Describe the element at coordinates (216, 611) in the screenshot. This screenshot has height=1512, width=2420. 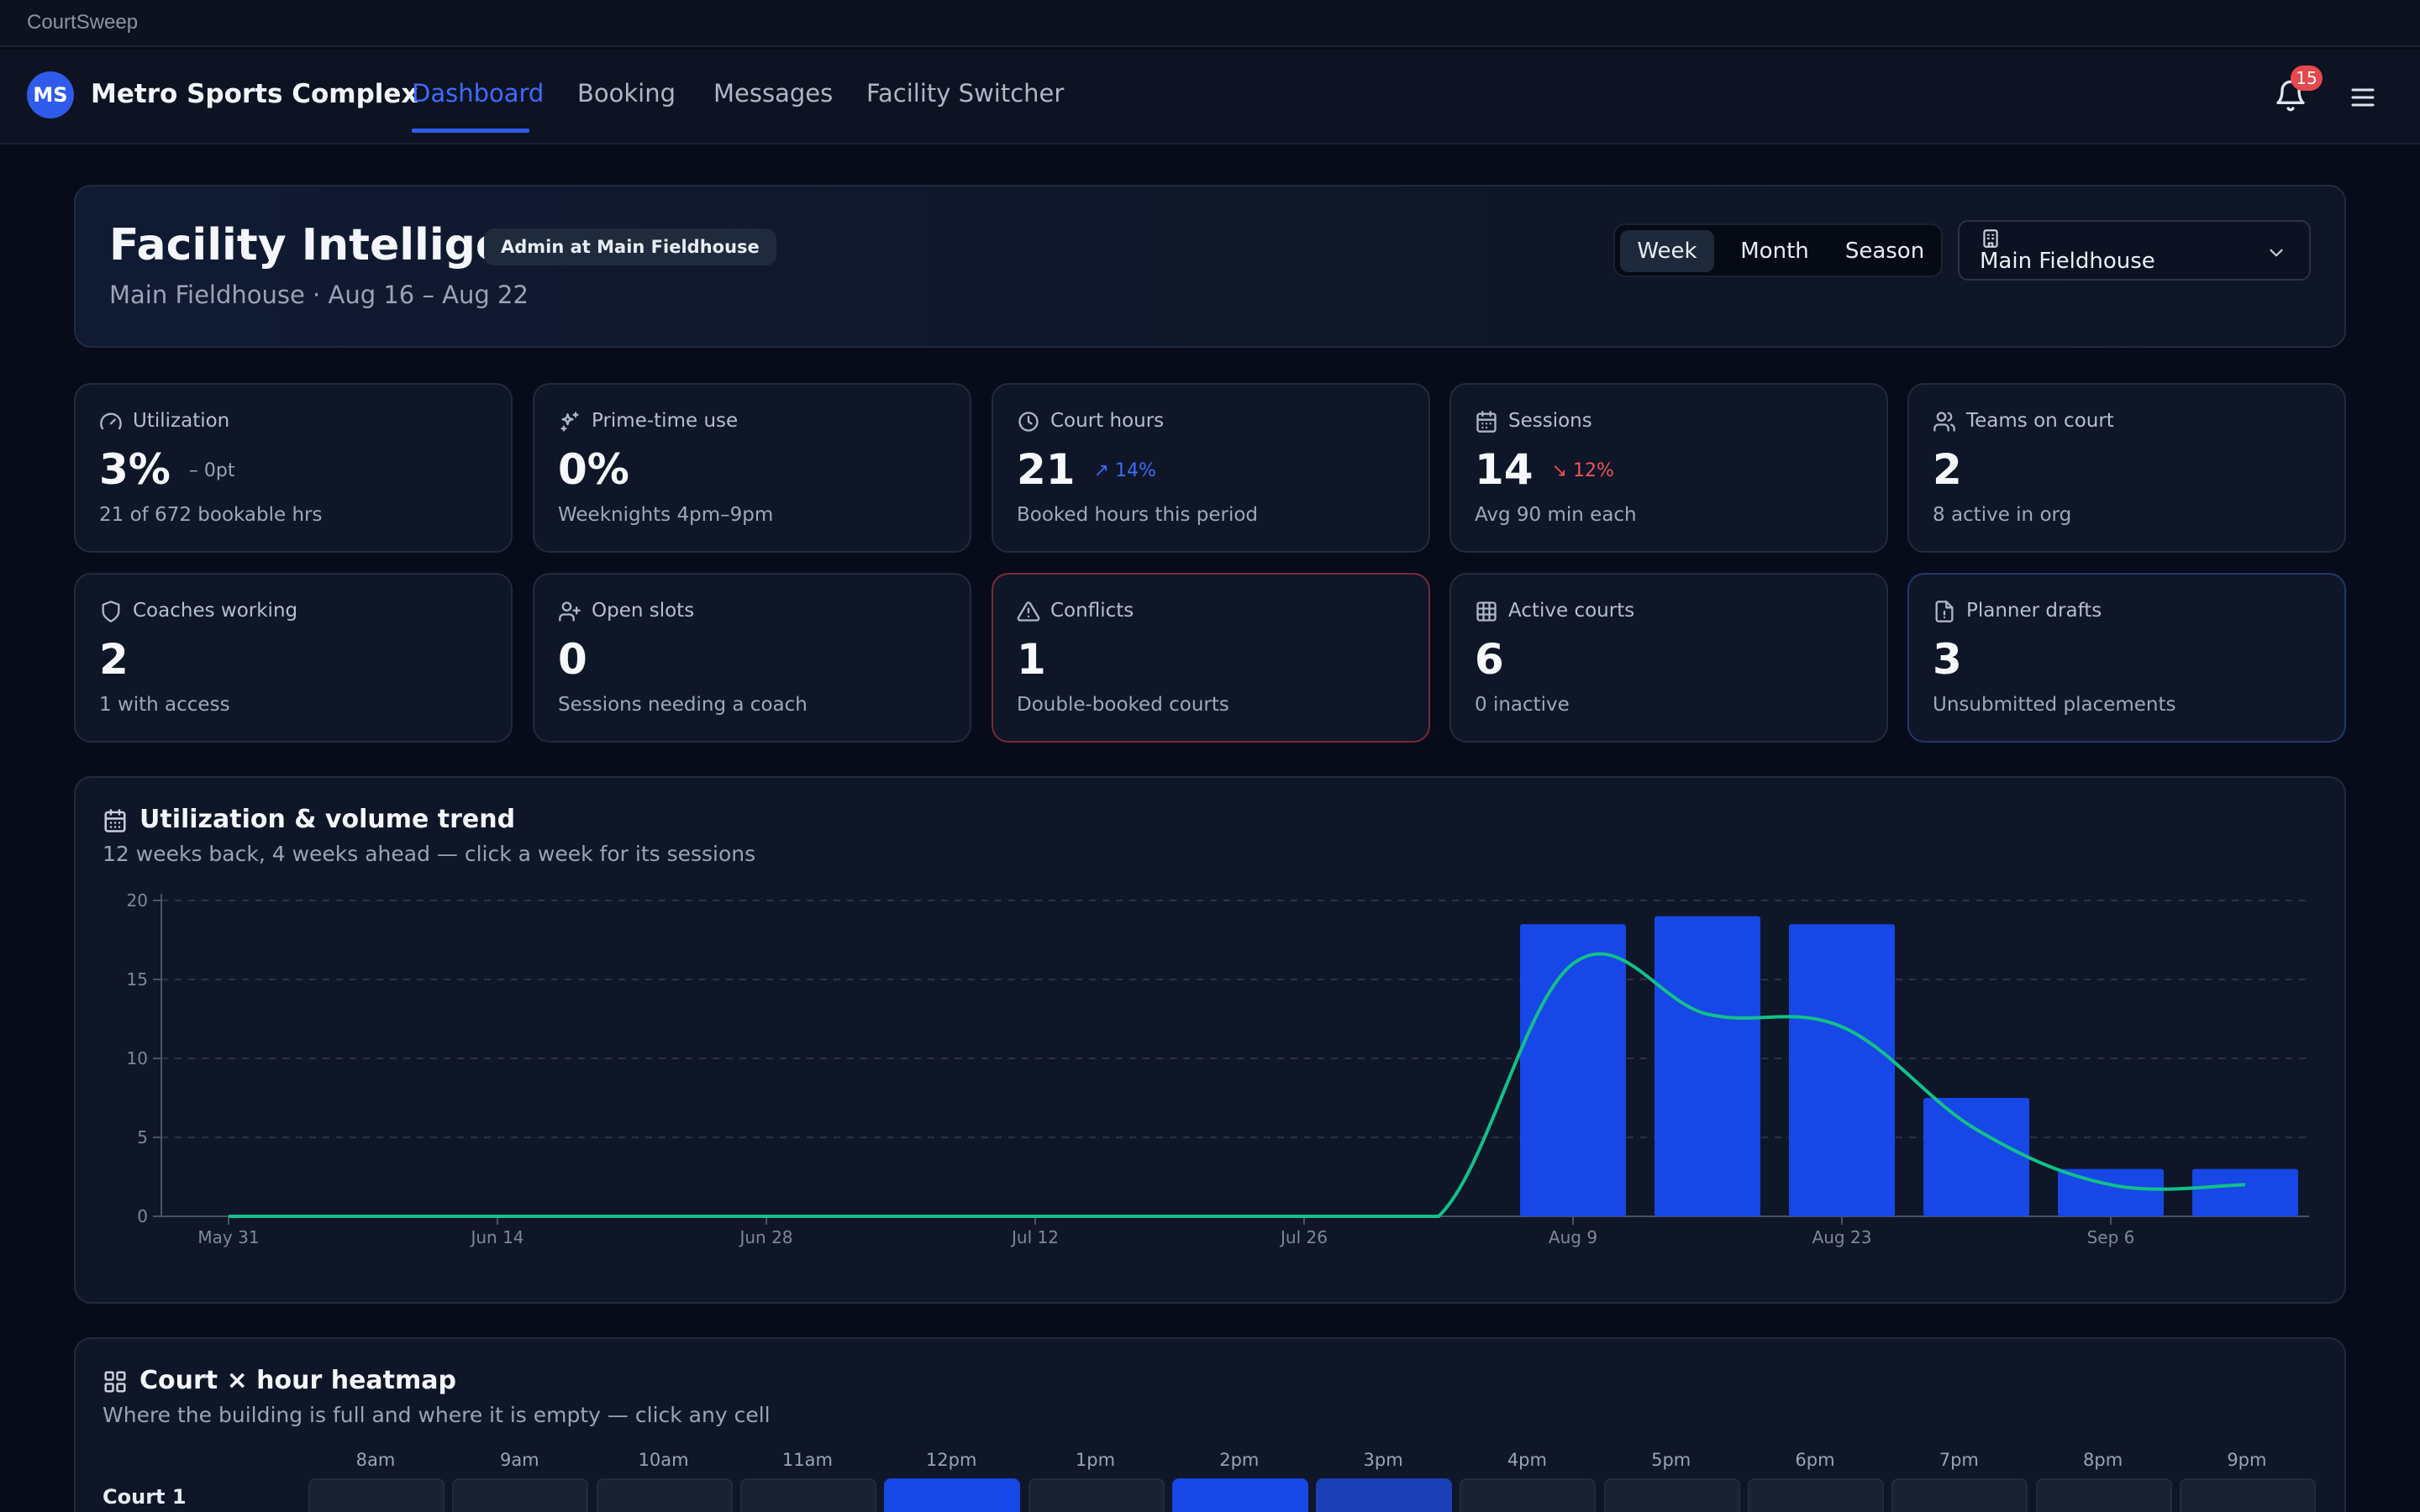
I see `stat-label: Coaches working` at that location.